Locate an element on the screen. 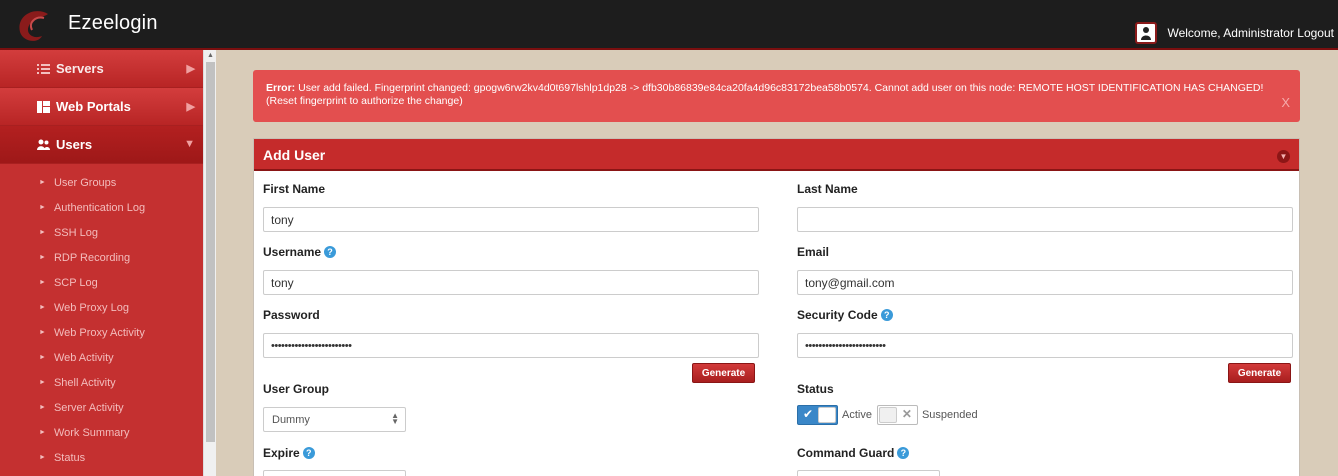 The width and height of the screenshot is (1338, 476). ezeelogin-logo-icon is located at coordinates (33, 26).